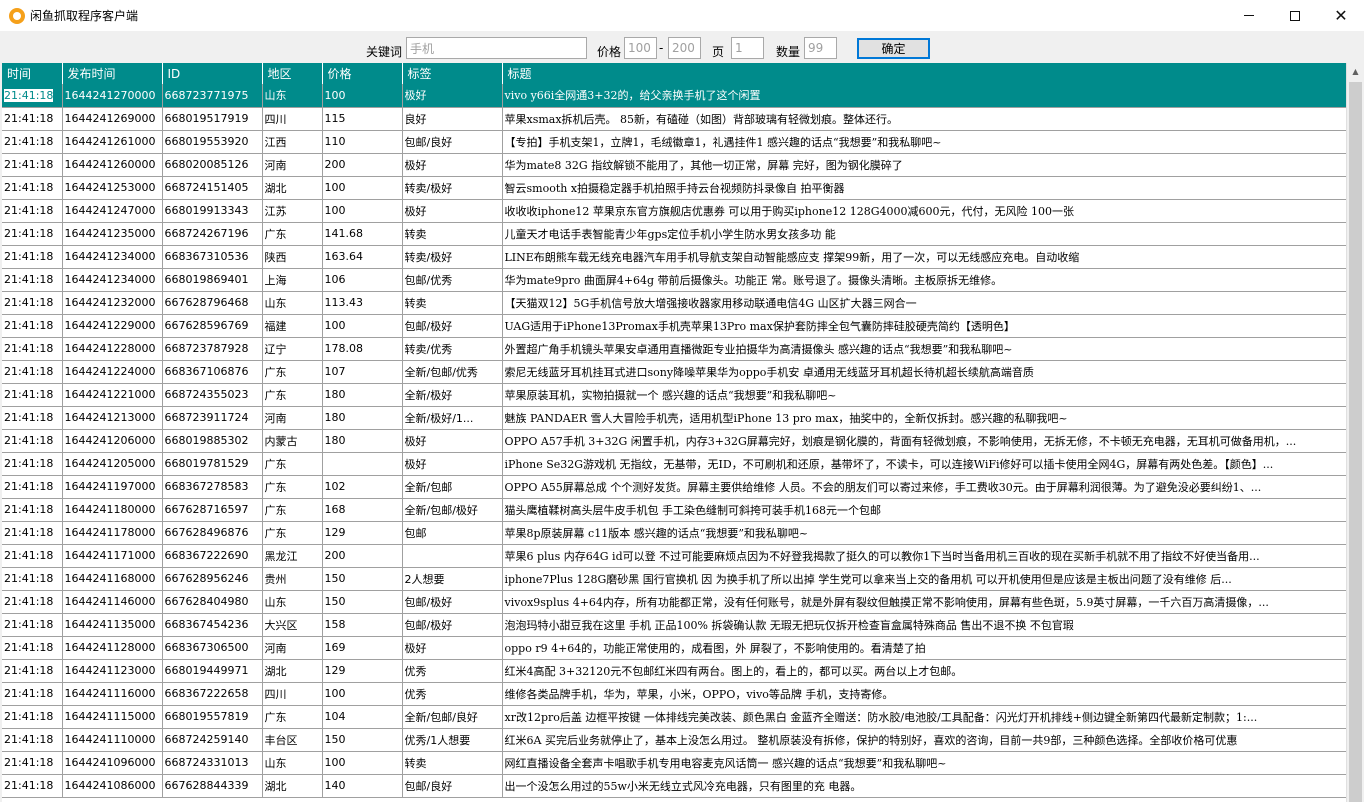  Describe the element at coordinates (362, 349) in the screenshot. I see `cell-price: 178.08` at that location.